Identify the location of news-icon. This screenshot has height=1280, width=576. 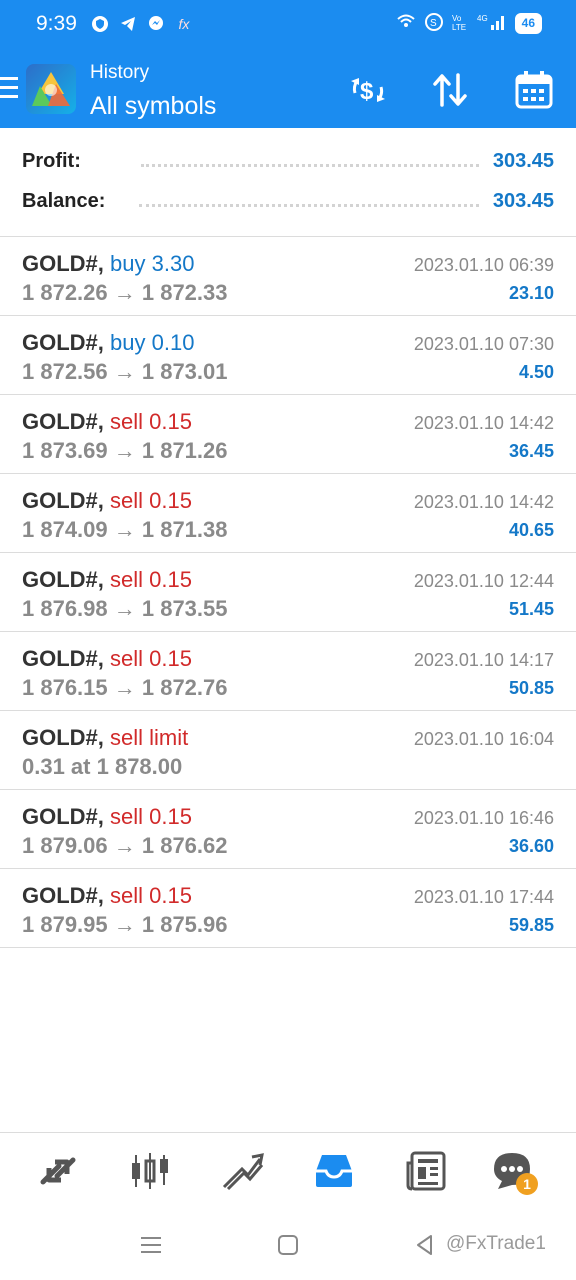
(426, 1171).